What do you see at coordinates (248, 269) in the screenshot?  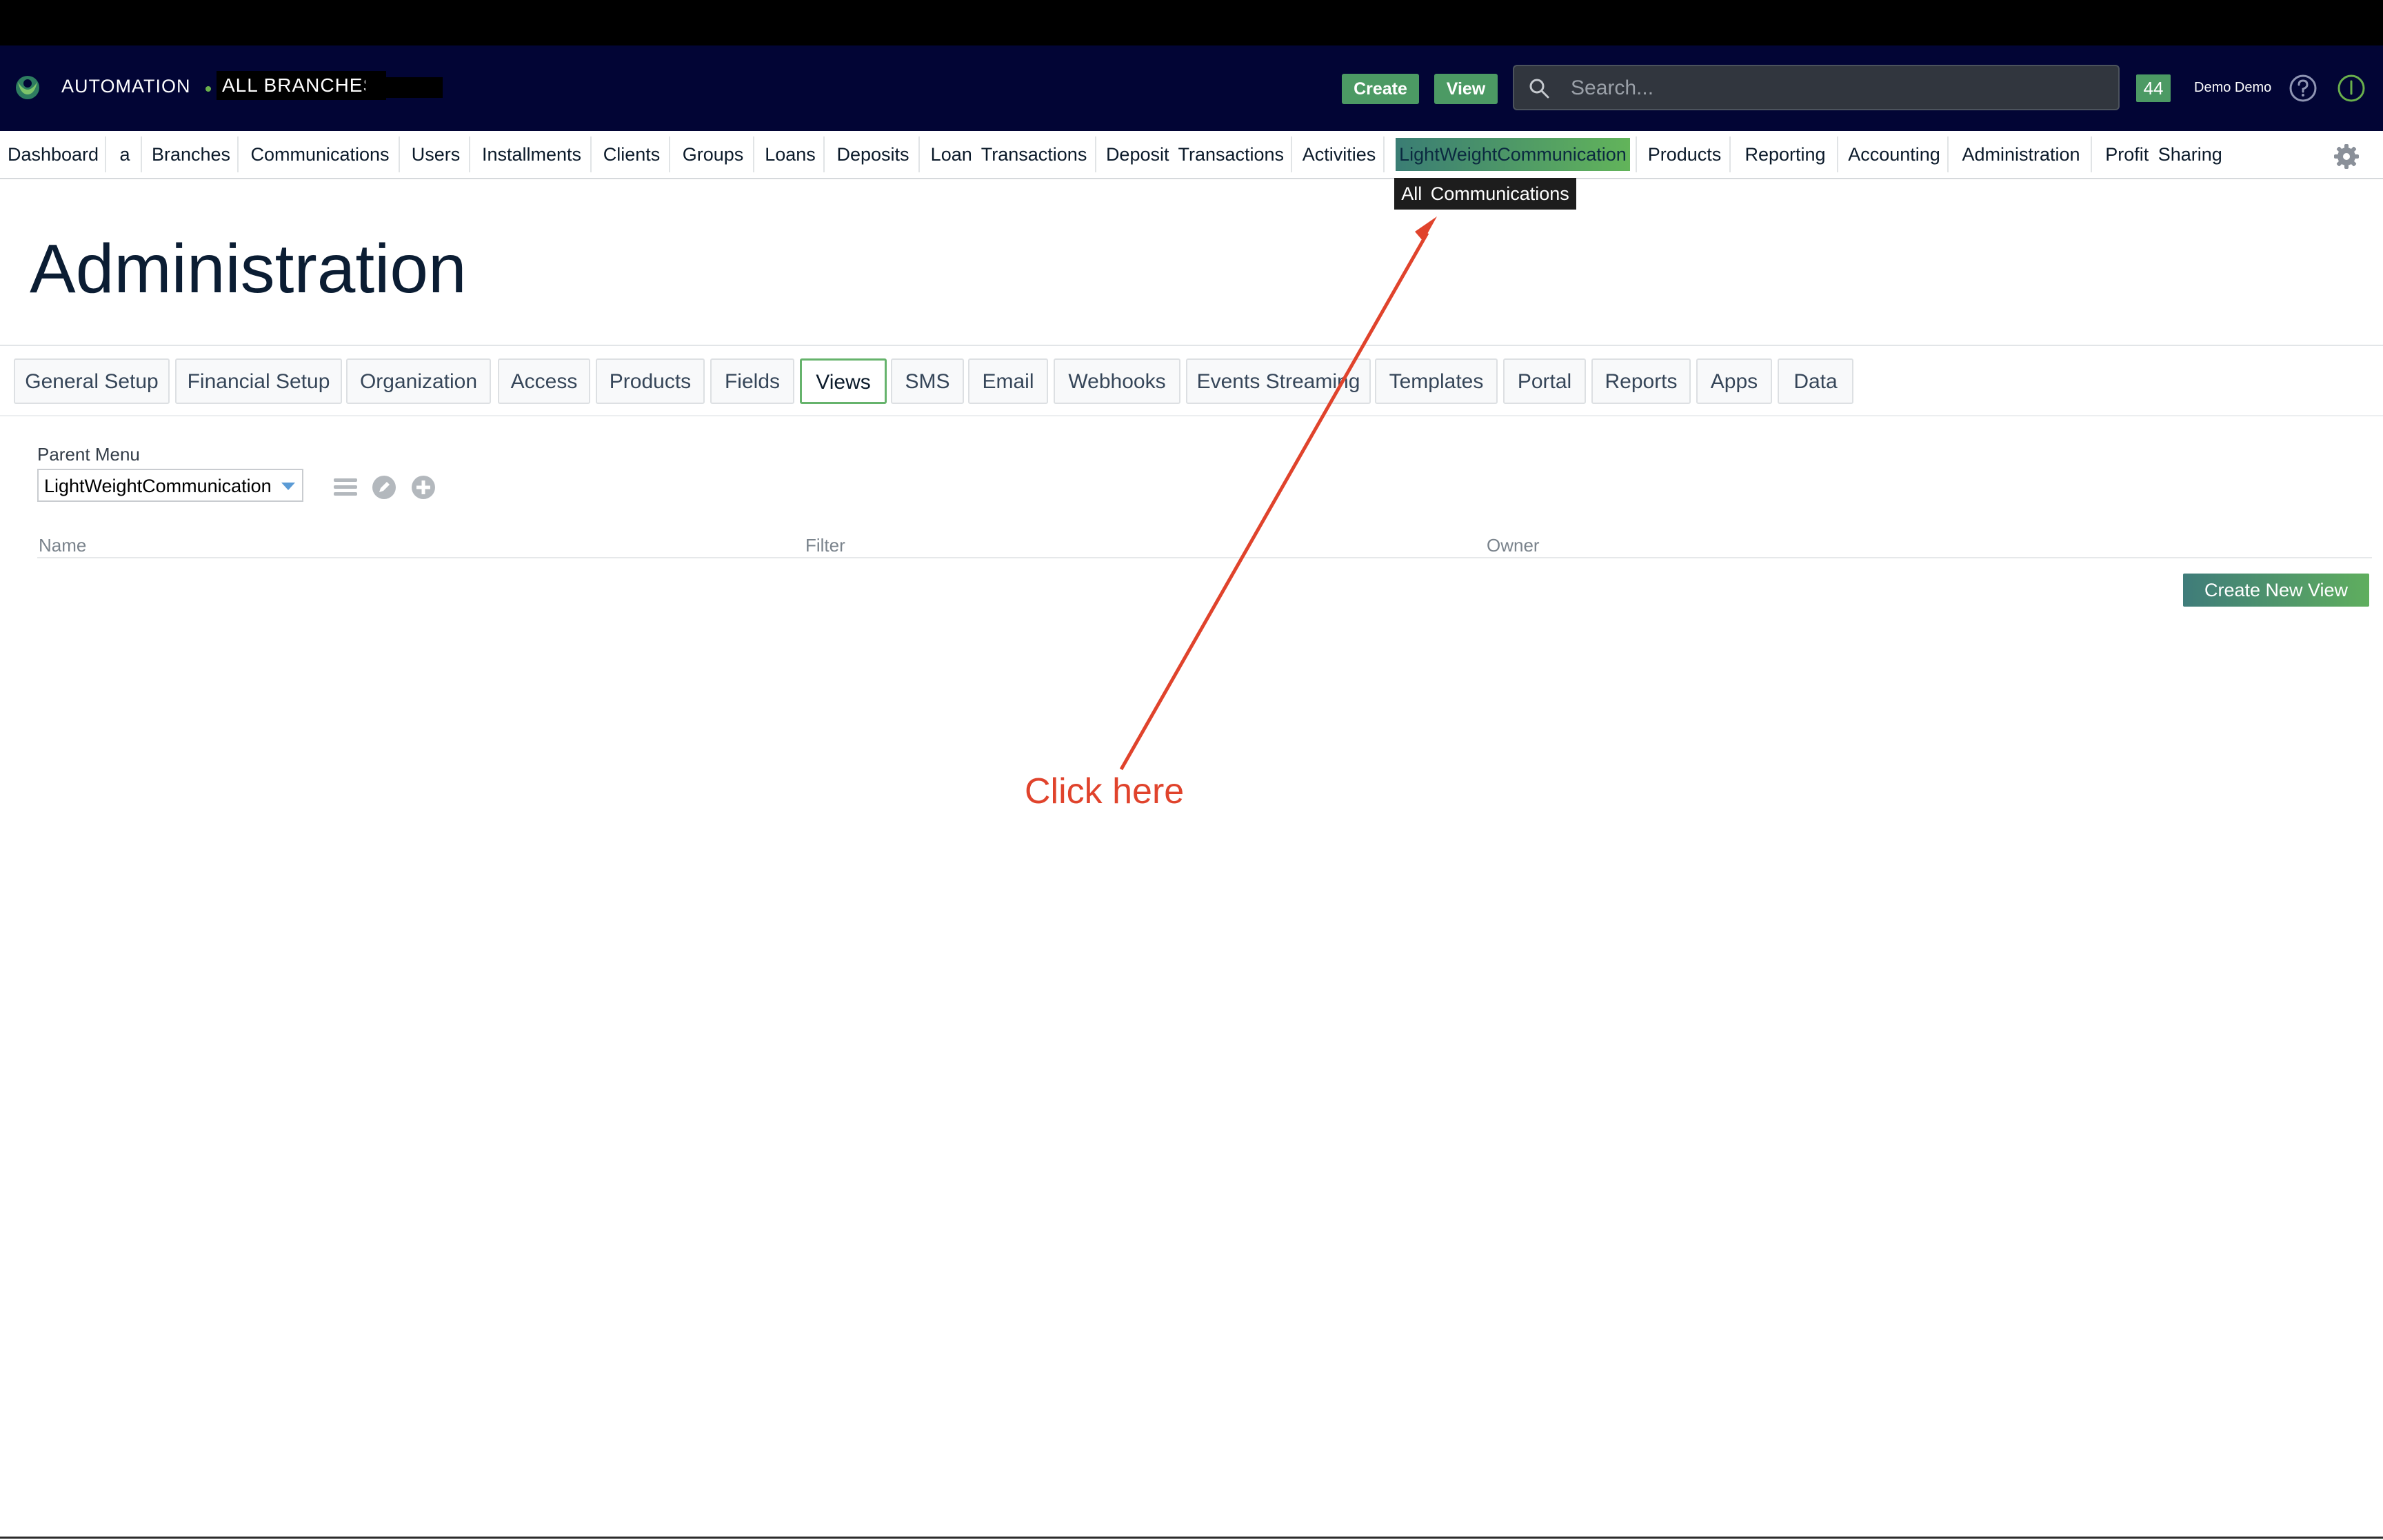 I see `page-title: Administration` at bounding box center [248, 269].